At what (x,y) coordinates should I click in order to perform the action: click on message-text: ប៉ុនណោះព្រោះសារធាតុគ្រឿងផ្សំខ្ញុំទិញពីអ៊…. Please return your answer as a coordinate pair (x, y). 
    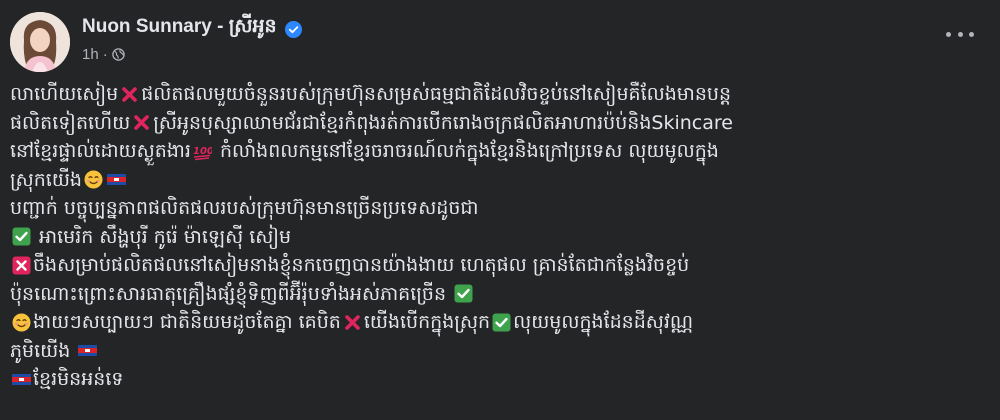
    Looking at the image, I should click on (231, 293).